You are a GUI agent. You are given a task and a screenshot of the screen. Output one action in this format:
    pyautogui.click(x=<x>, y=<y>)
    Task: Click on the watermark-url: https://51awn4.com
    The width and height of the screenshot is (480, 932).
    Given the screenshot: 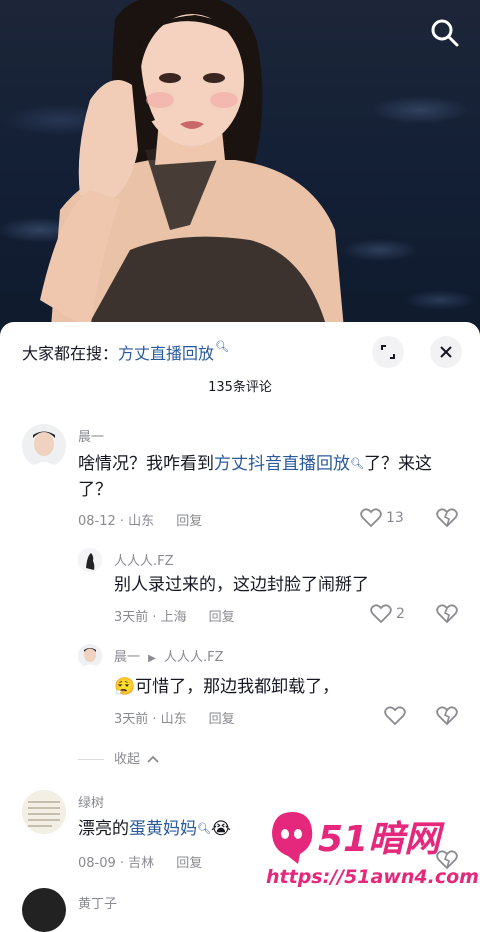 What is the action you would take?
    pyautogui.click(x=372, y=877)
    